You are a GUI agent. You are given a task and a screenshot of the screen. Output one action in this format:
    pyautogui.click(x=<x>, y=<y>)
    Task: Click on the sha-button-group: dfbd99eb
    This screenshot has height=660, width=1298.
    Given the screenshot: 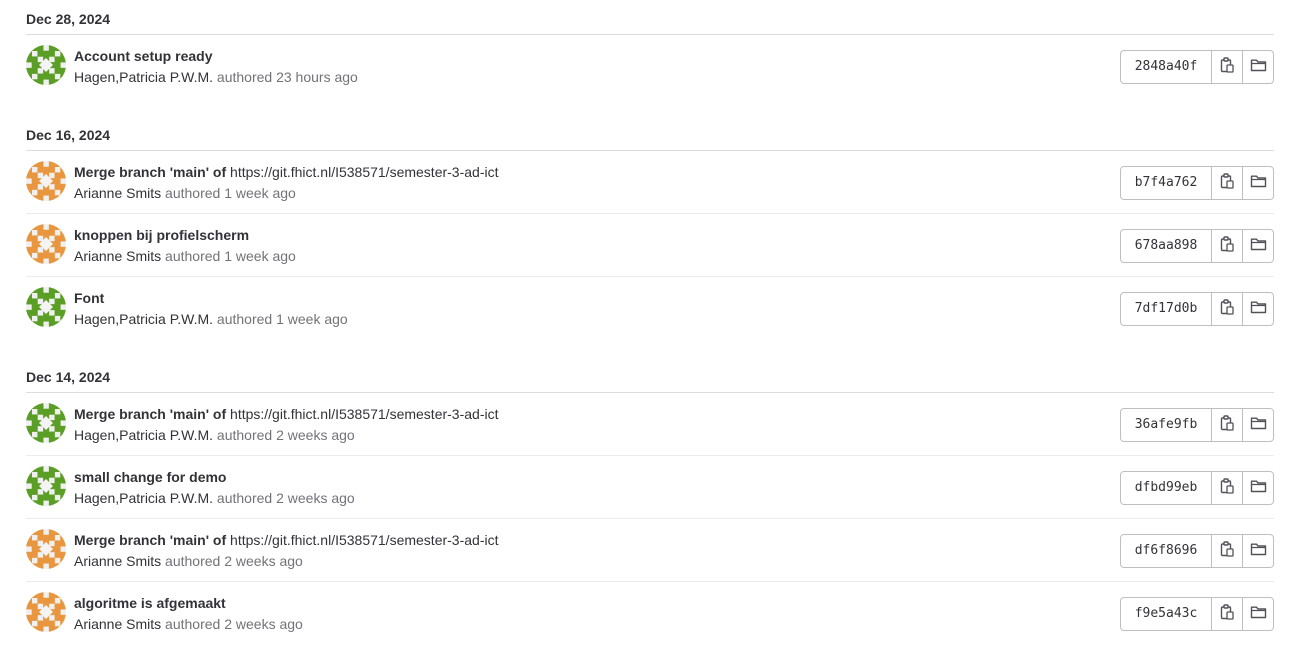 What is the action you would take?
    pyautogui.click(x=1197, y=488)
    